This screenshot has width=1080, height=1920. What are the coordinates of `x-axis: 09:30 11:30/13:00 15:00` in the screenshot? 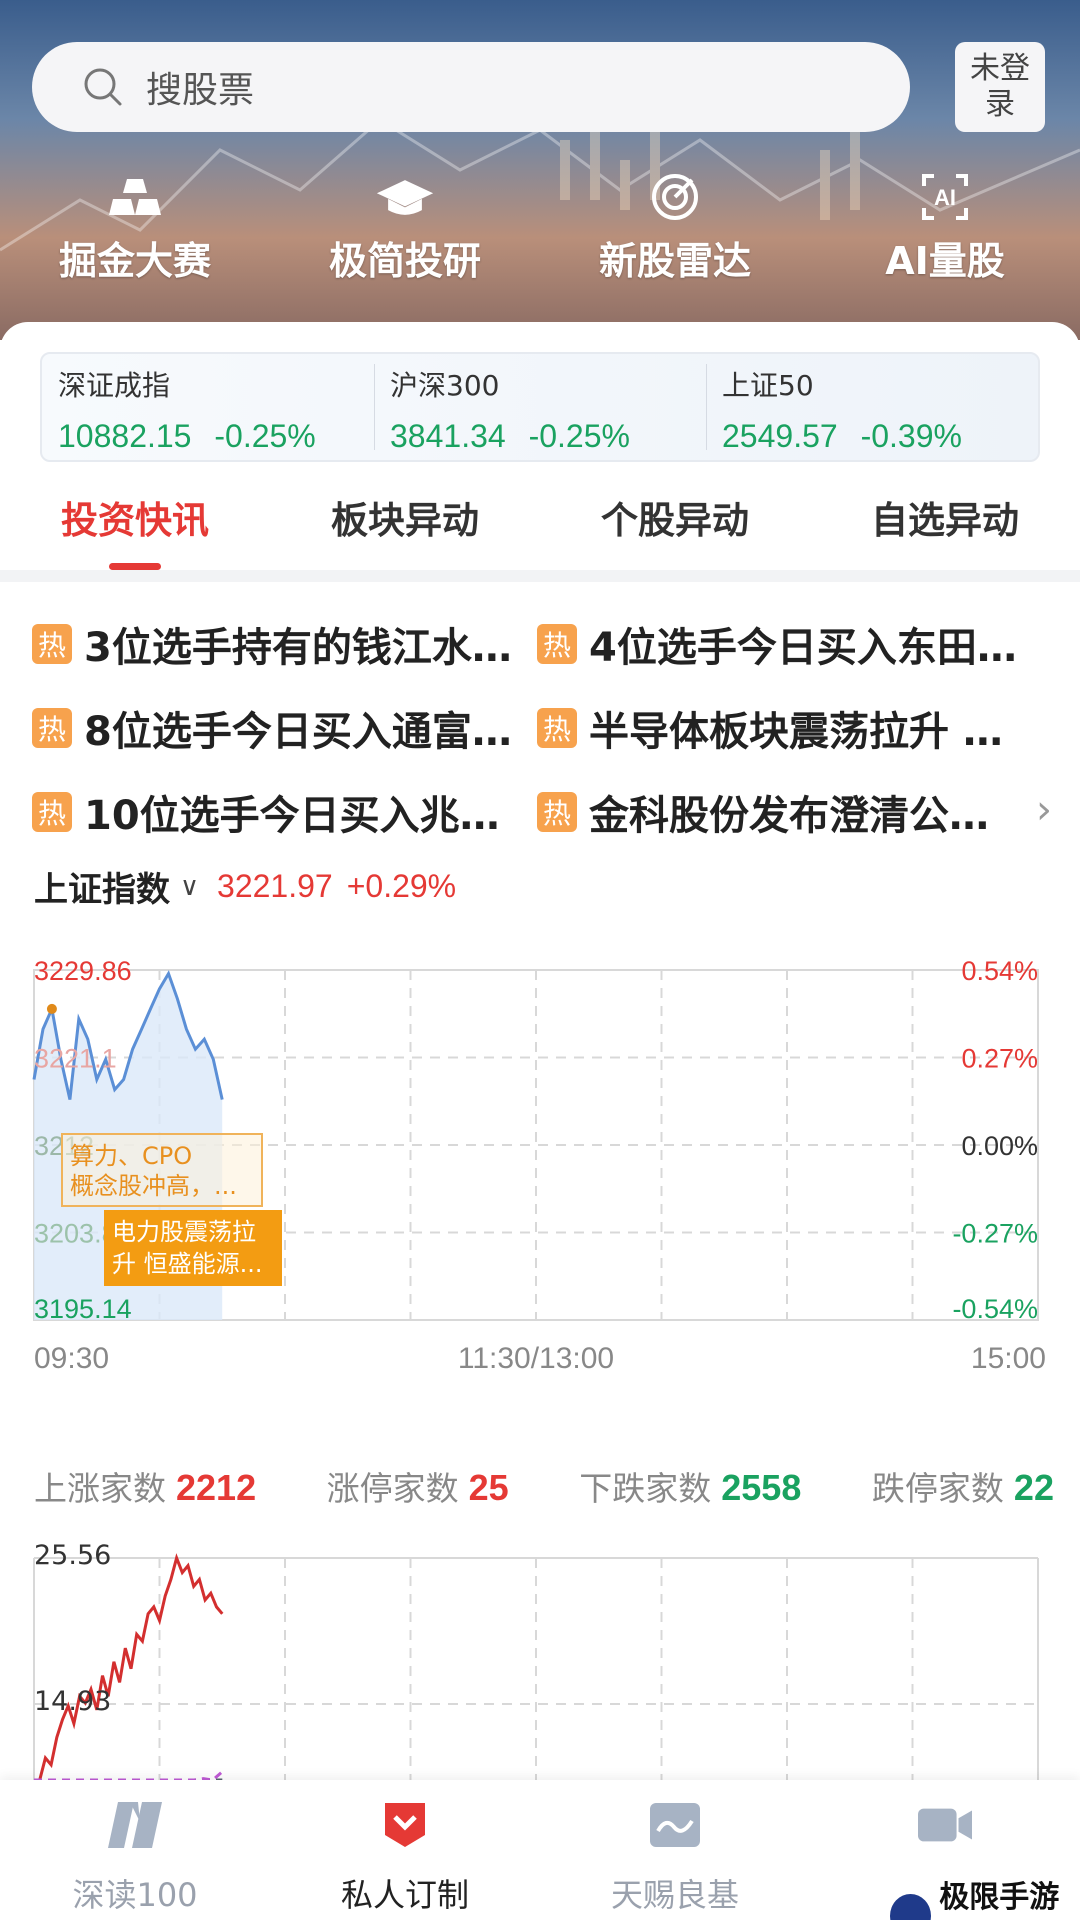 It's located at (540, 1358).